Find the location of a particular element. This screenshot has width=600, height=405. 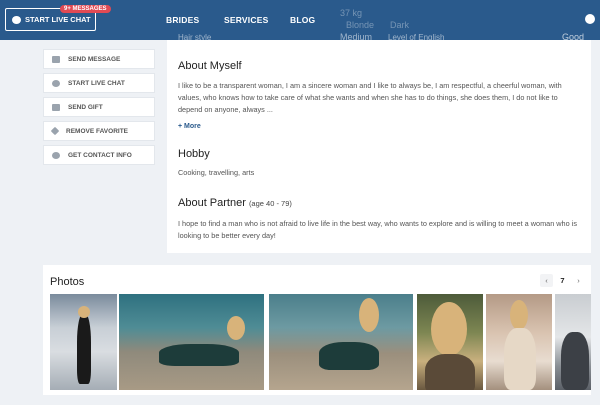

send-gift-label: SEND GIFT is located at coordinates (85, 107).